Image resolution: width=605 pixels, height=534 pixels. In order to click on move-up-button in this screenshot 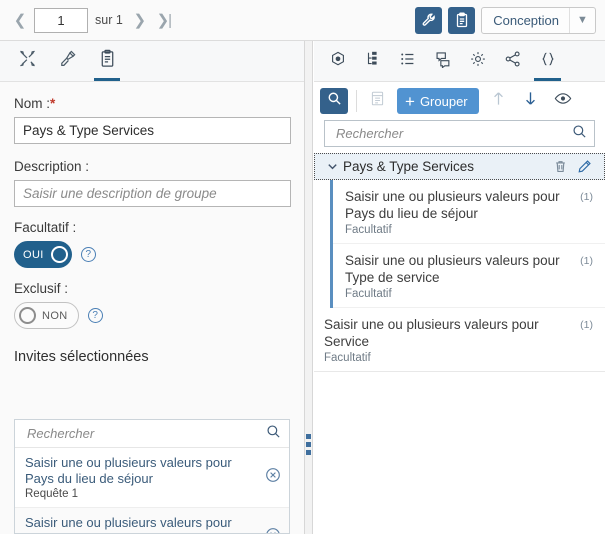, I will do `click(499, 101)`.